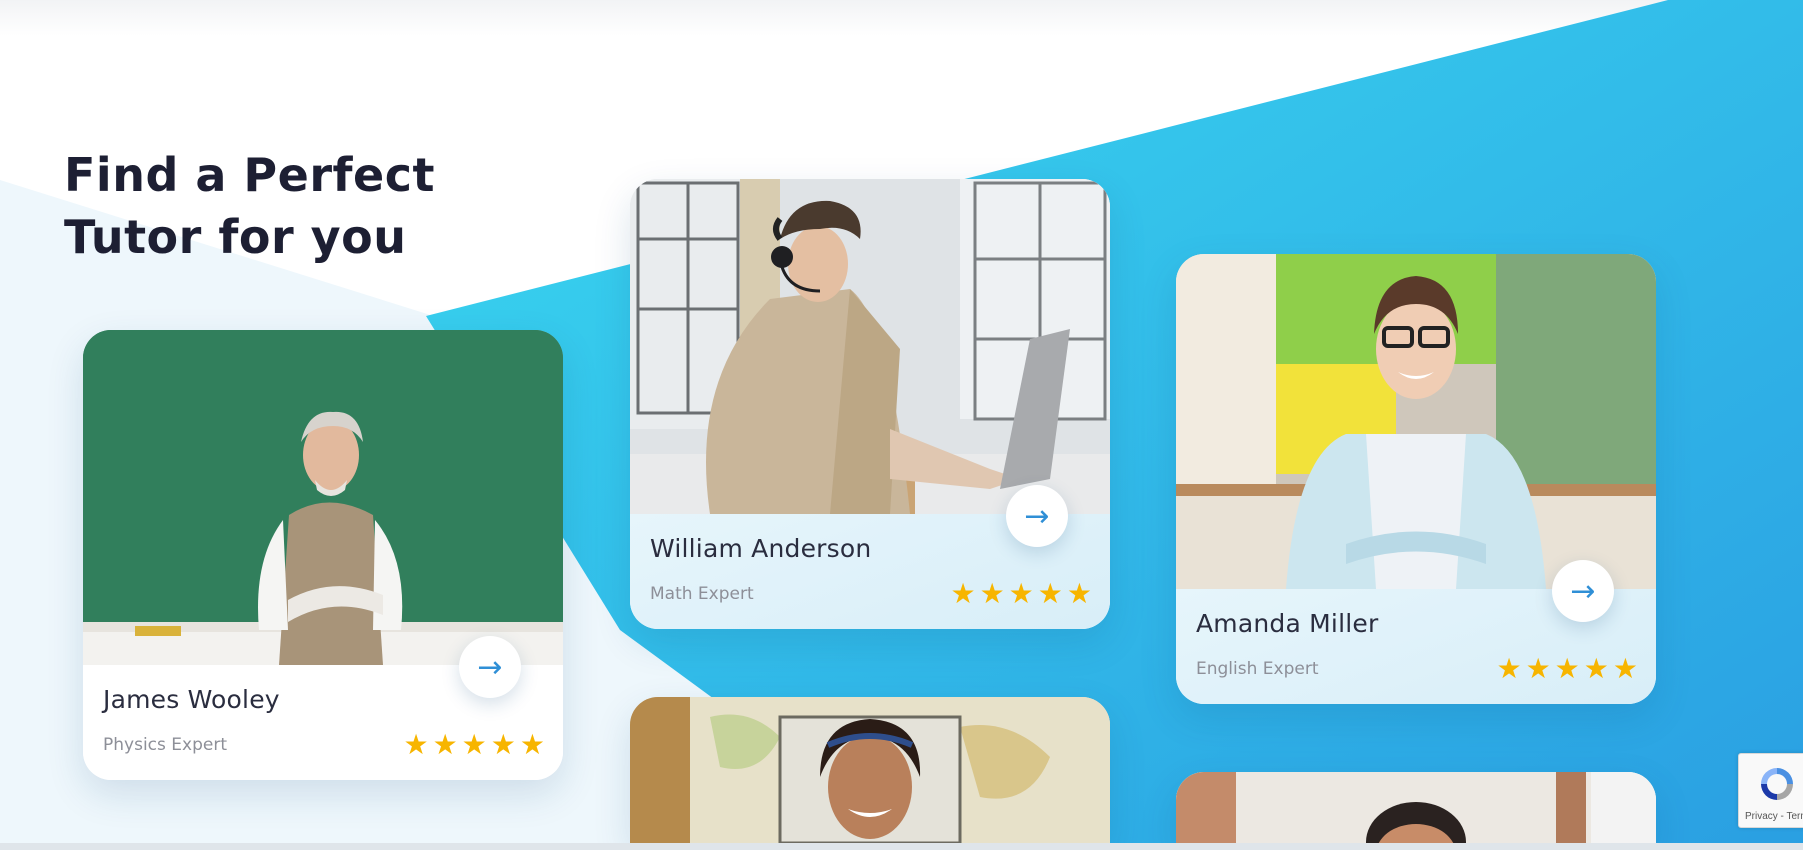  Describe the element at coordinates (901, 846) in the screenshot. I see `horizontal-scrollbar` at that location.